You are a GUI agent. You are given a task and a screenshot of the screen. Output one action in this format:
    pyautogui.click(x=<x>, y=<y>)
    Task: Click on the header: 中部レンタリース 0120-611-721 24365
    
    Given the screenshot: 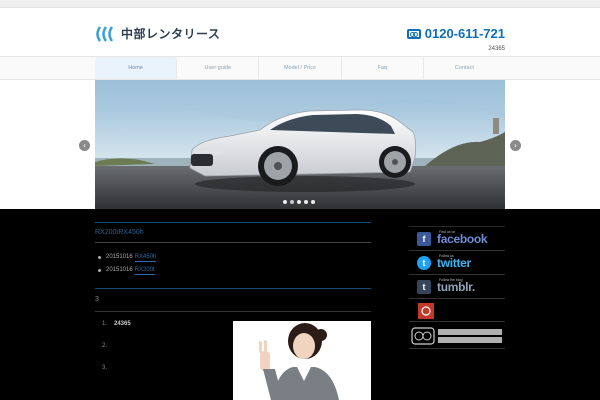 What is the action you would take?
    pyautogui.click(x=300, y=32)
    